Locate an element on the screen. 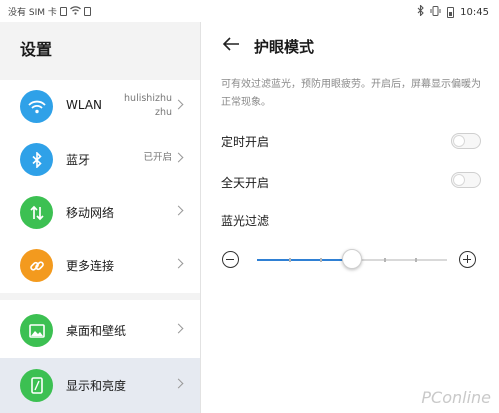 Image resolution: width=499 pixels, height=413 pixels. battery-icon is located at coordinates (451, 12).